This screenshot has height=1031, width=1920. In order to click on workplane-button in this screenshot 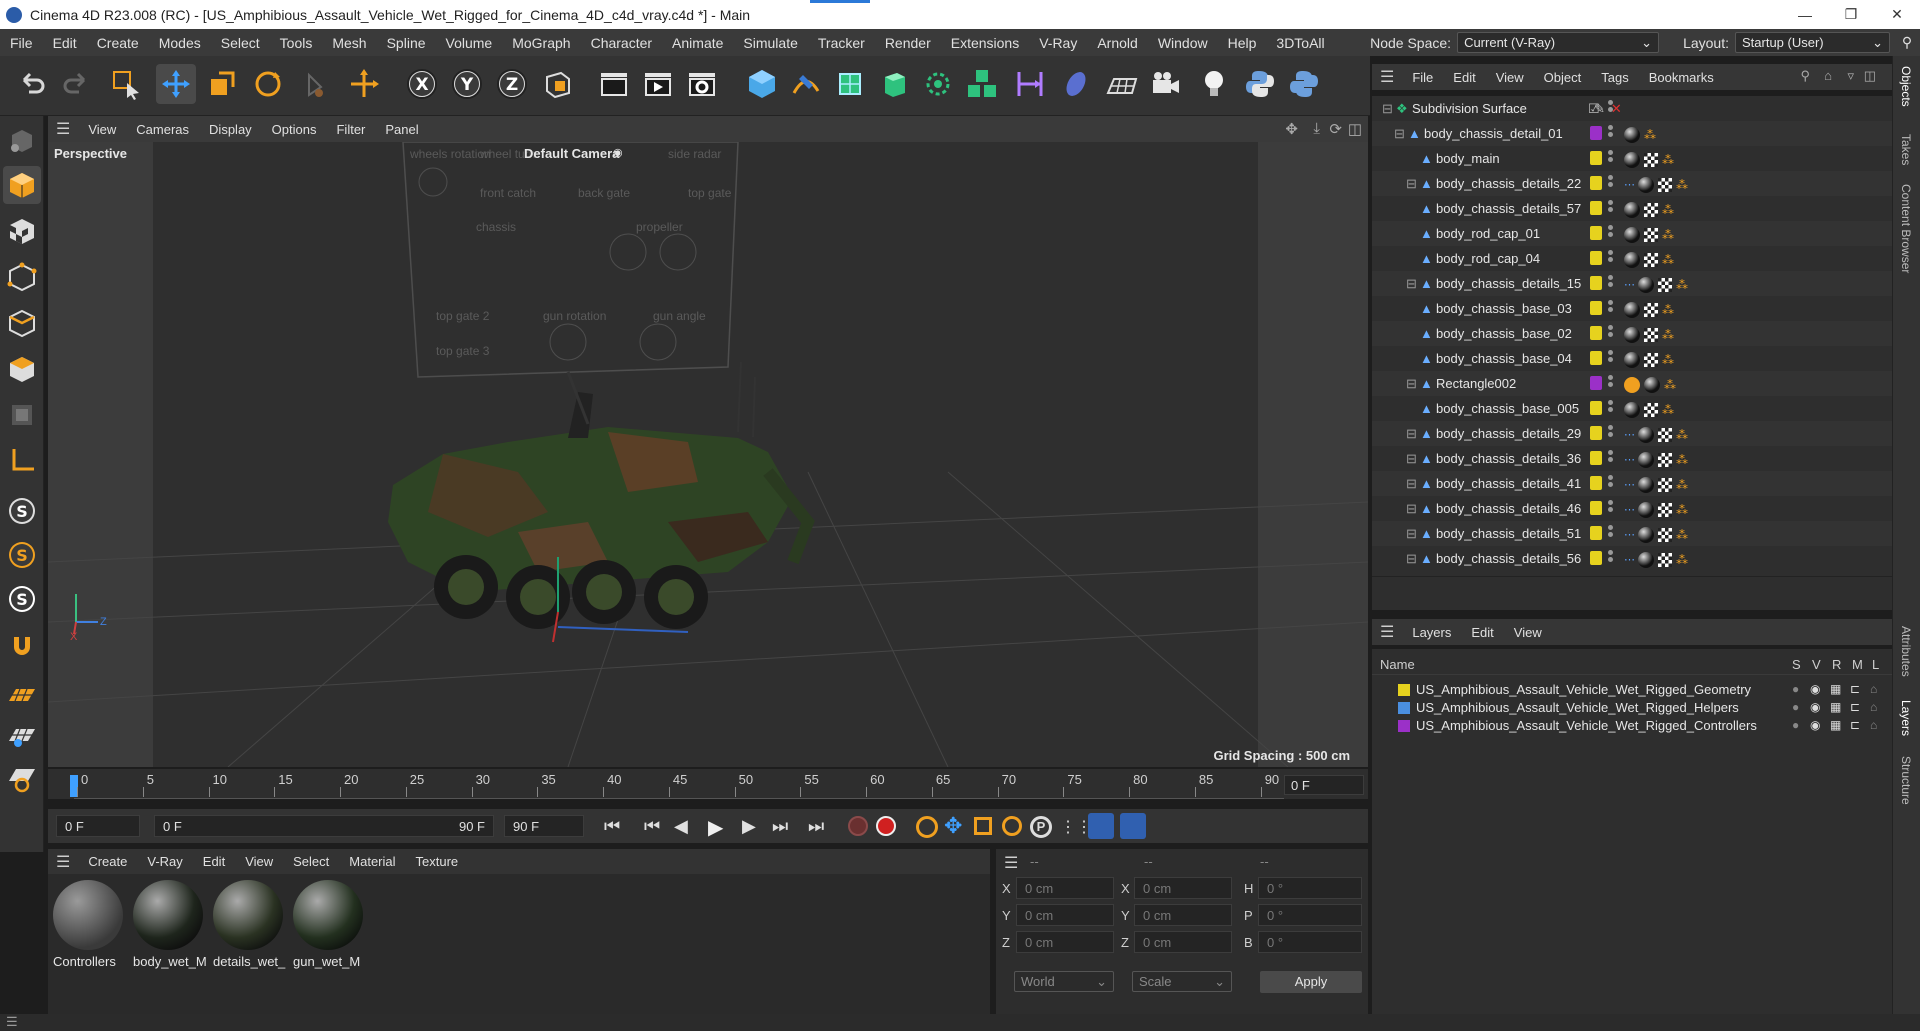, I will do `click(22, 461)`.